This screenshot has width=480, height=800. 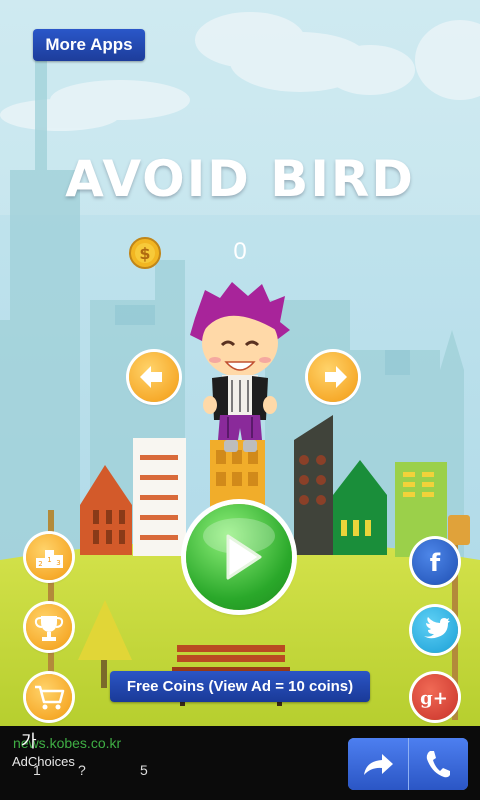 I want to click on twitter-icon, so click(x=437, y=628).